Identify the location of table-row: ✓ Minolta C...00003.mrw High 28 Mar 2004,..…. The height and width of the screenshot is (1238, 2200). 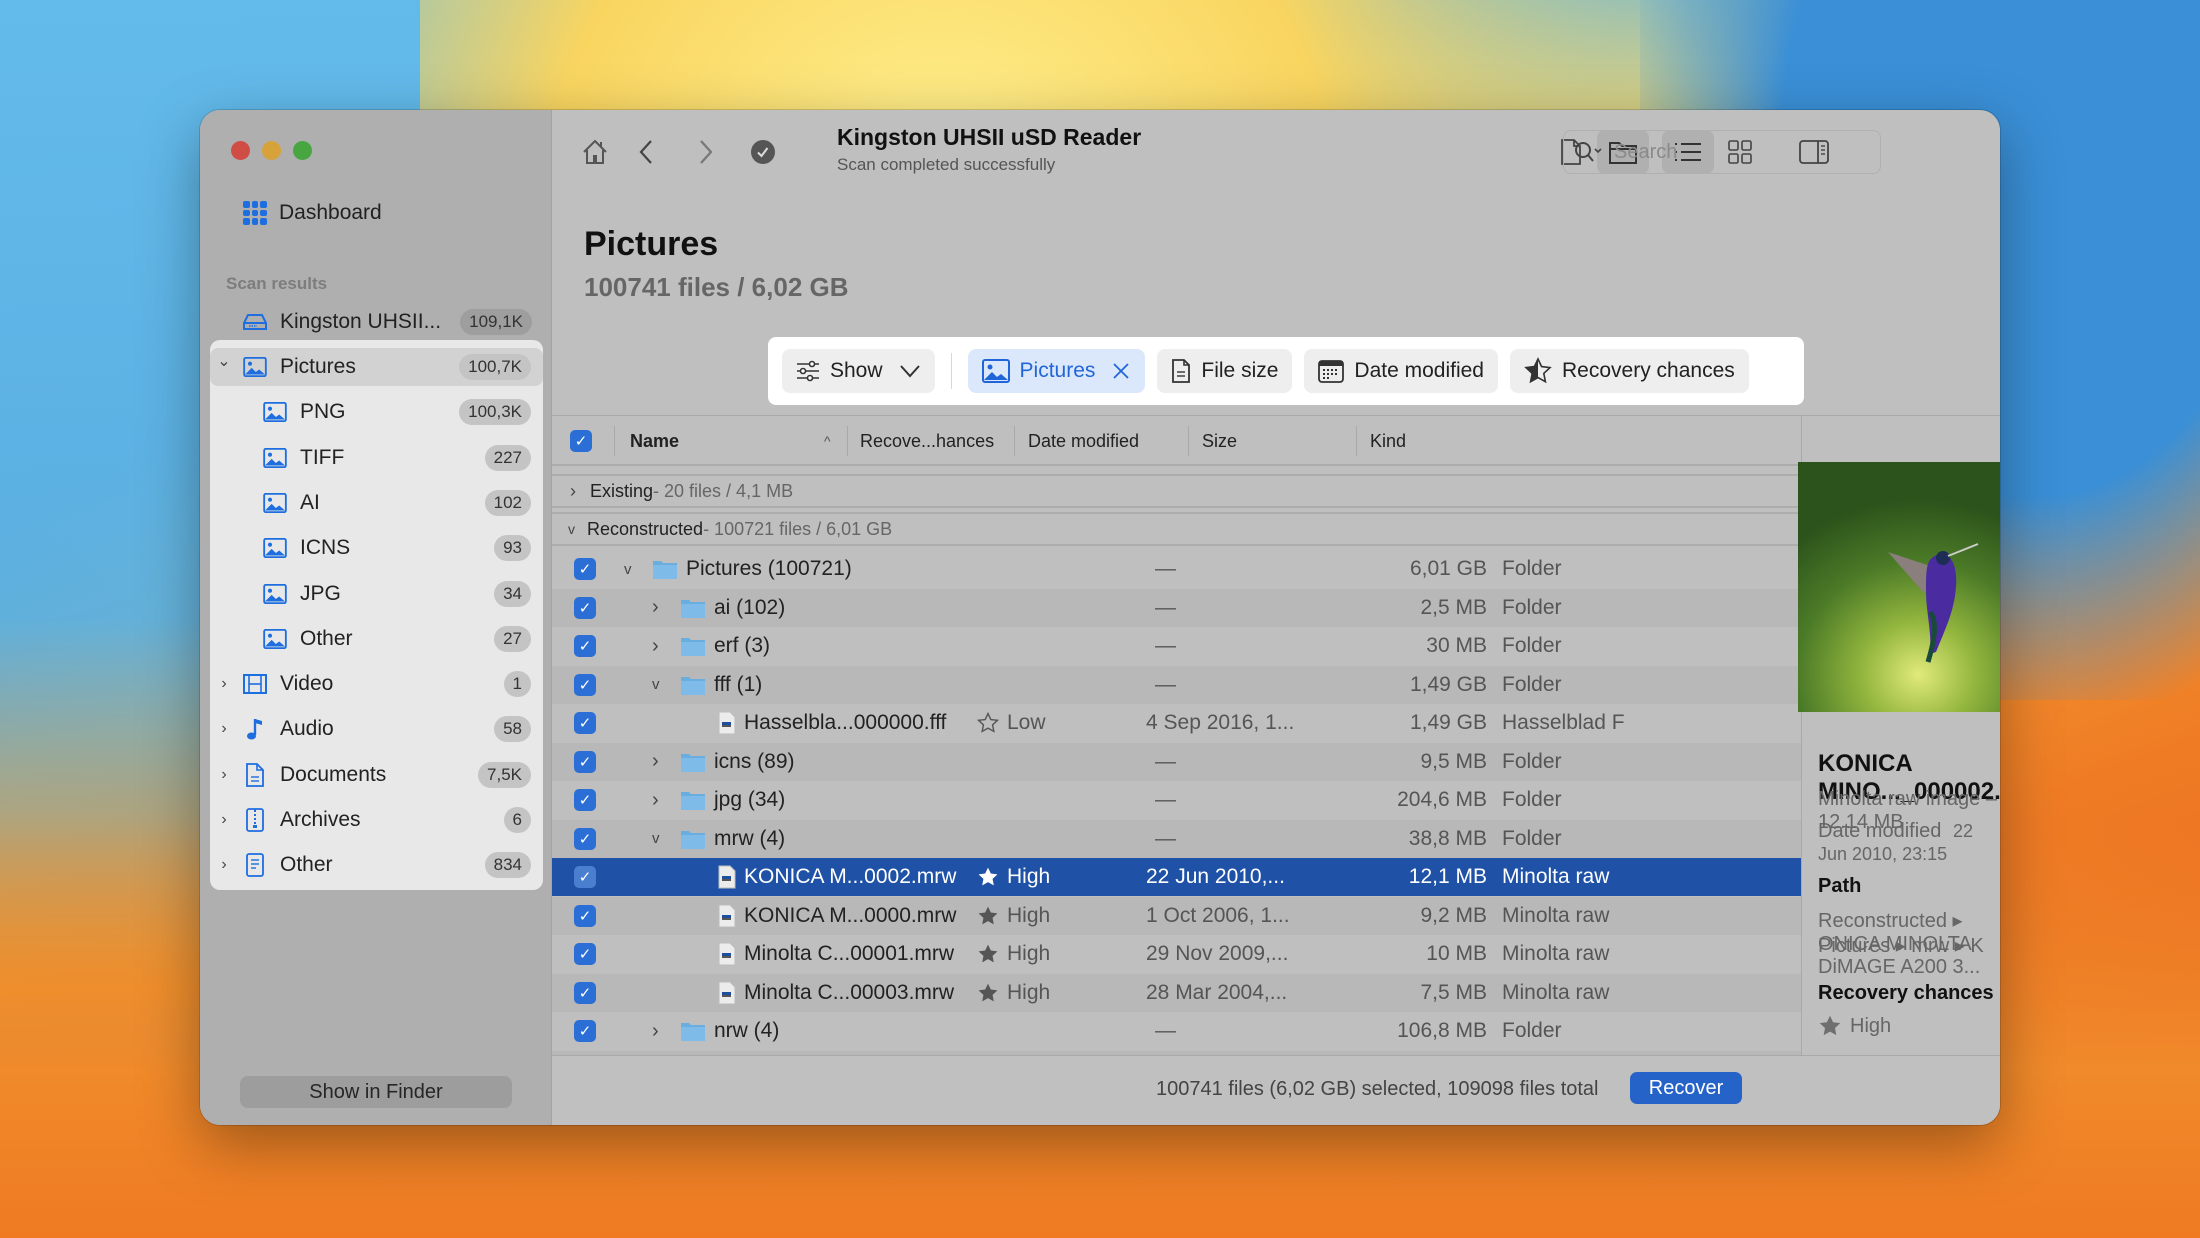
(1176, 992).